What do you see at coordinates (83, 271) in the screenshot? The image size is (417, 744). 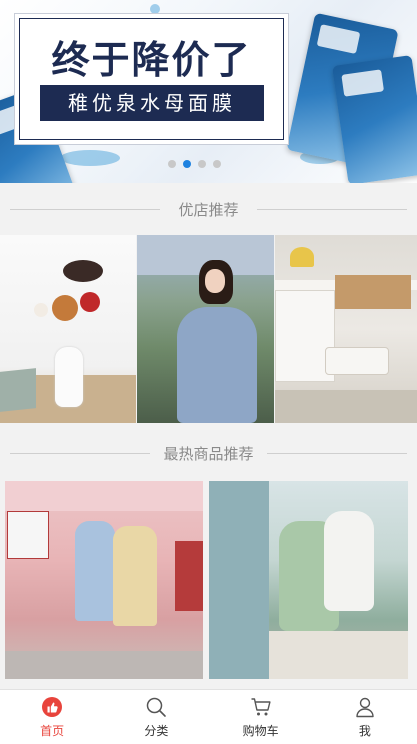 I see `dried-leaf` at bounding box center [83, 271].